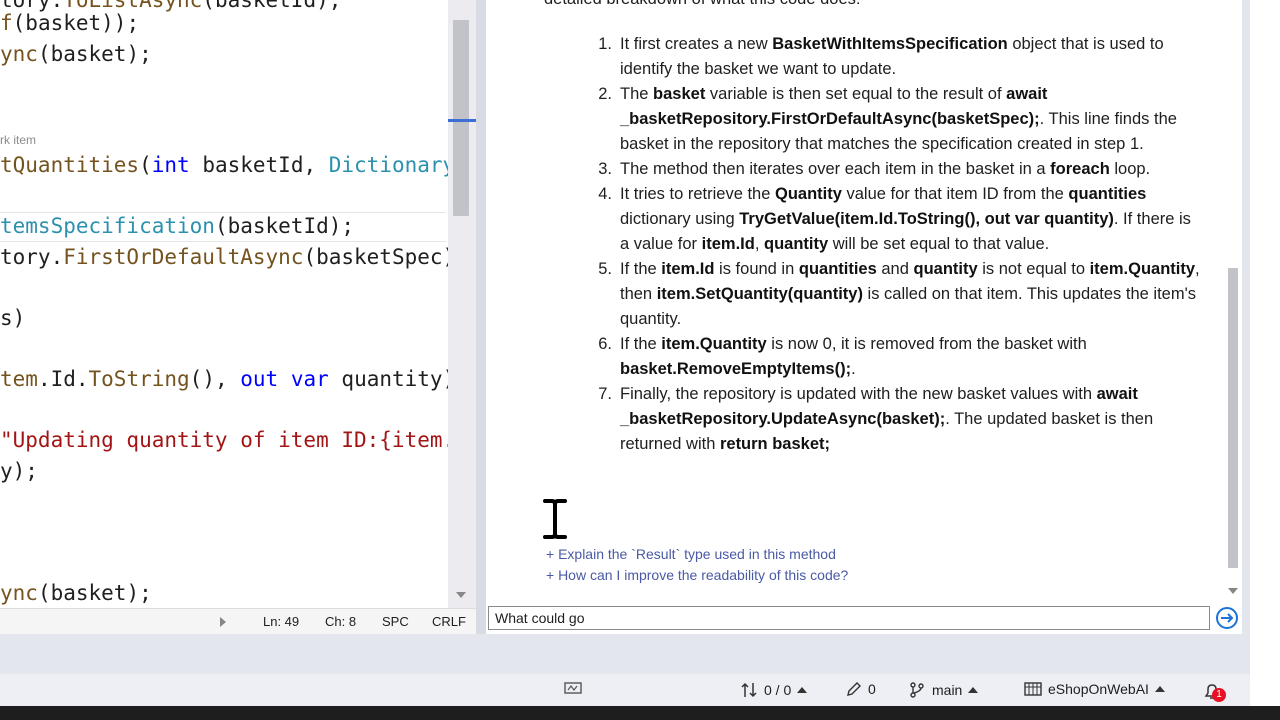  What do you see at coordinates (238, 621) in the screenshot?
I see `editor-status-row: Ln: 49 Ch: 8 SPC CRLF` at bounding box center [238, 621].